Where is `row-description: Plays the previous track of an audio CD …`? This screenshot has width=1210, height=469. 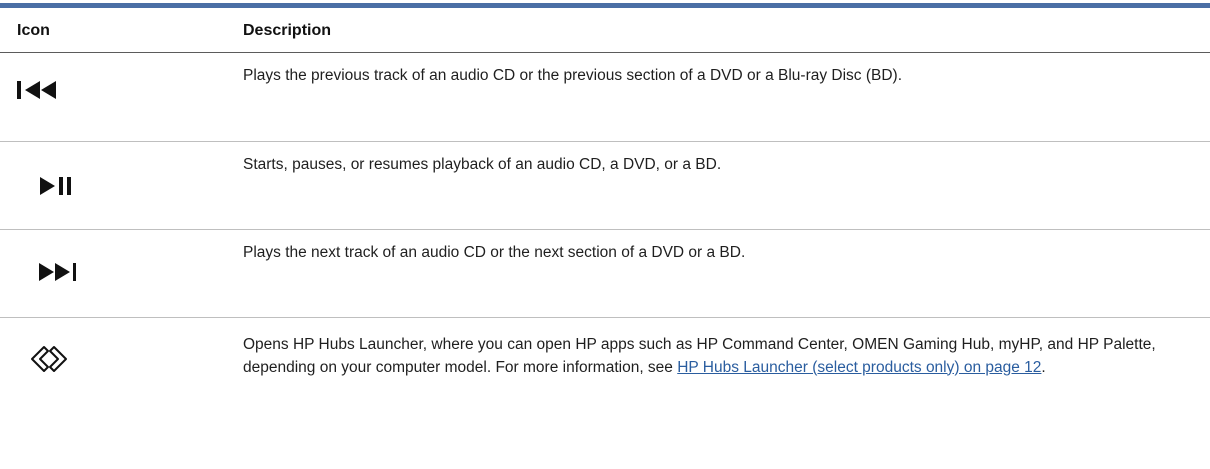 row-description: Plays the previous track of an audio CD … is located at coordinates (573, 75).